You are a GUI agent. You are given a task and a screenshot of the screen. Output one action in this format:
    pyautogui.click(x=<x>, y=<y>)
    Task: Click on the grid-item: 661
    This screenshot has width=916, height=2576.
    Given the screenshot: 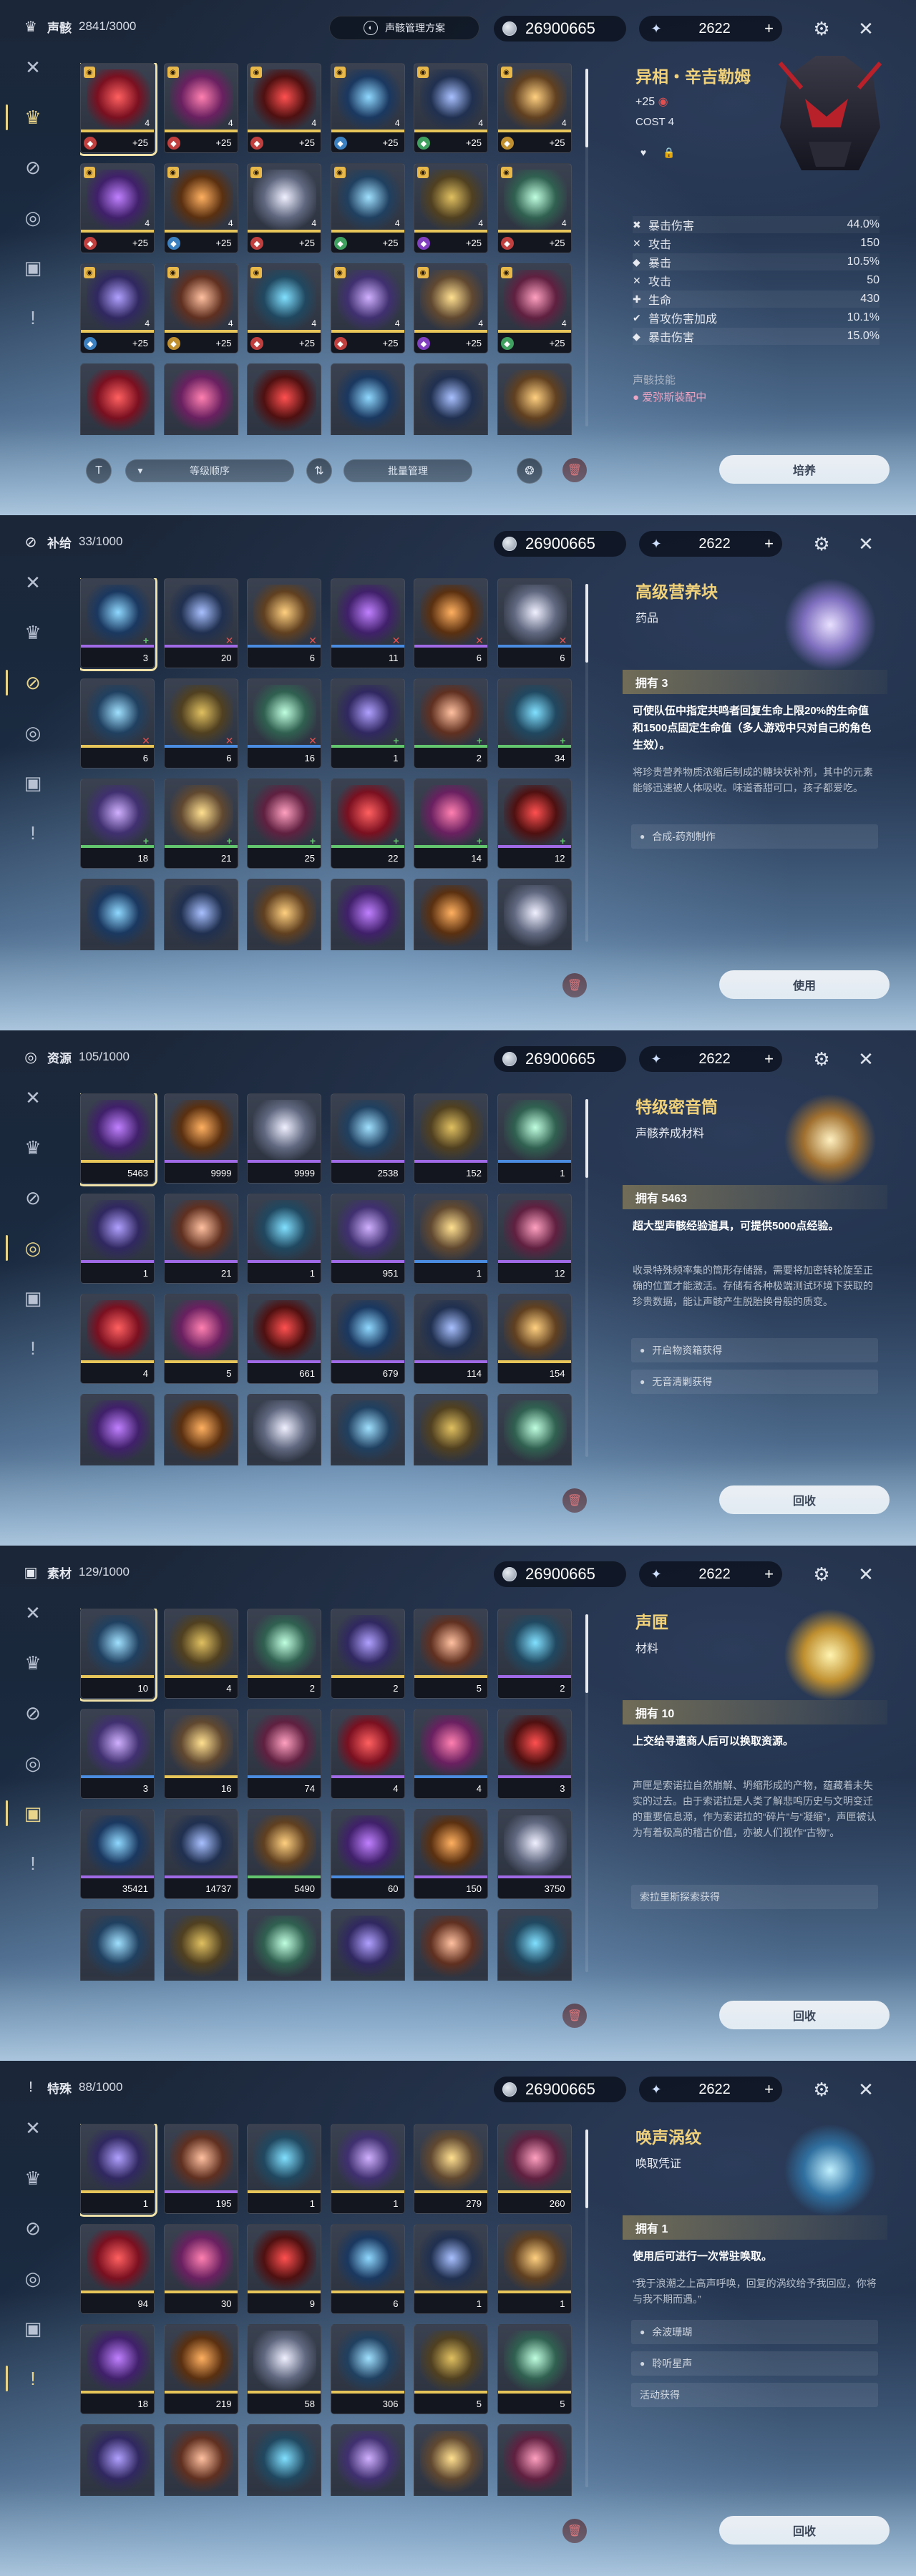 What is the action you would take?
    pyautogui.click(x=284, y=1339)
    